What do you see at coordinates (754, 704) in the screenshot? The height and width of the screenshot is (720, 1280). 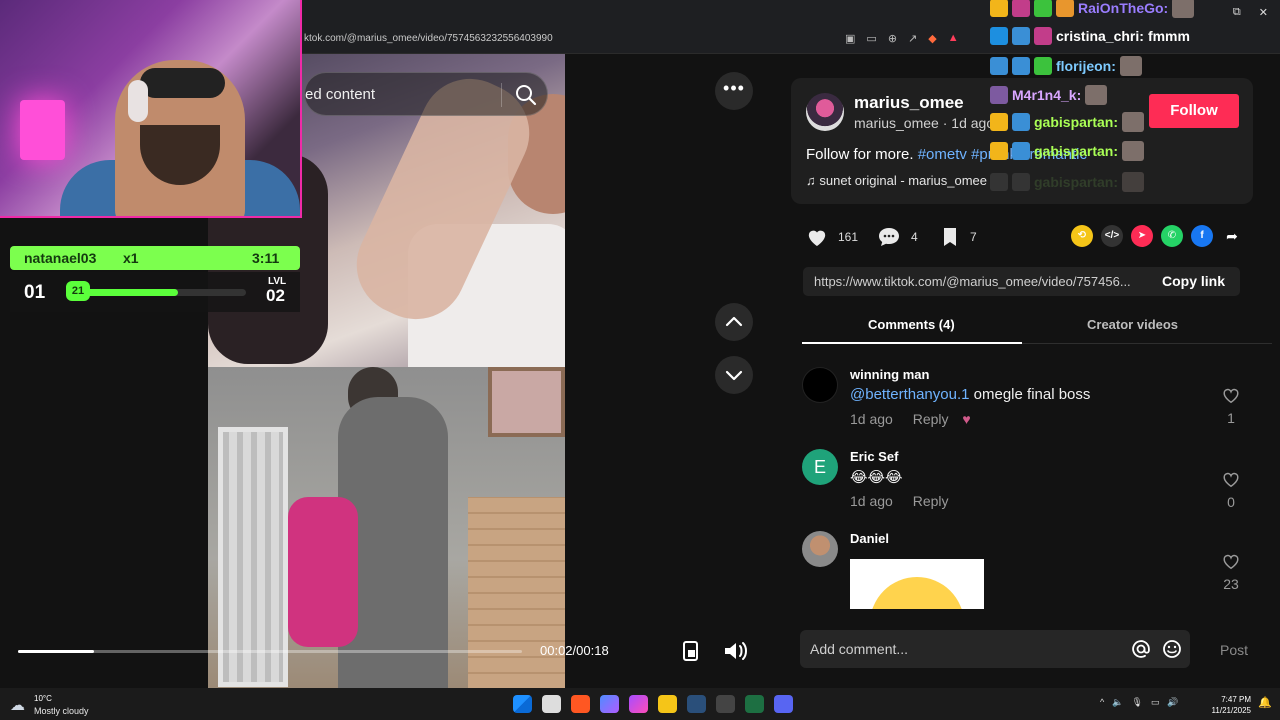 I see `excel-icon` at bounding box center [754, 704].